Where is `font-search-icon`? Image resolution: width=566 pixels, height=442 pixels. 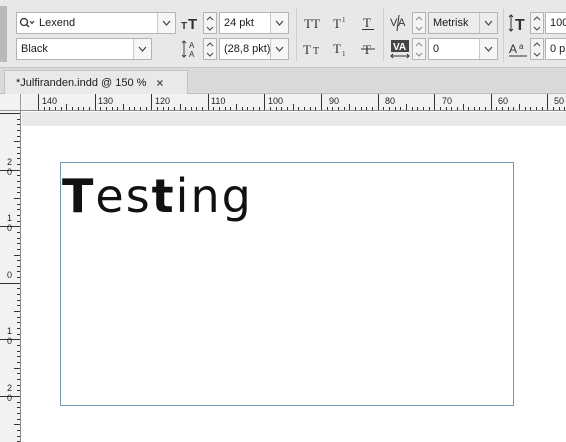
font-search-icon is located at coordinates (27, 23).